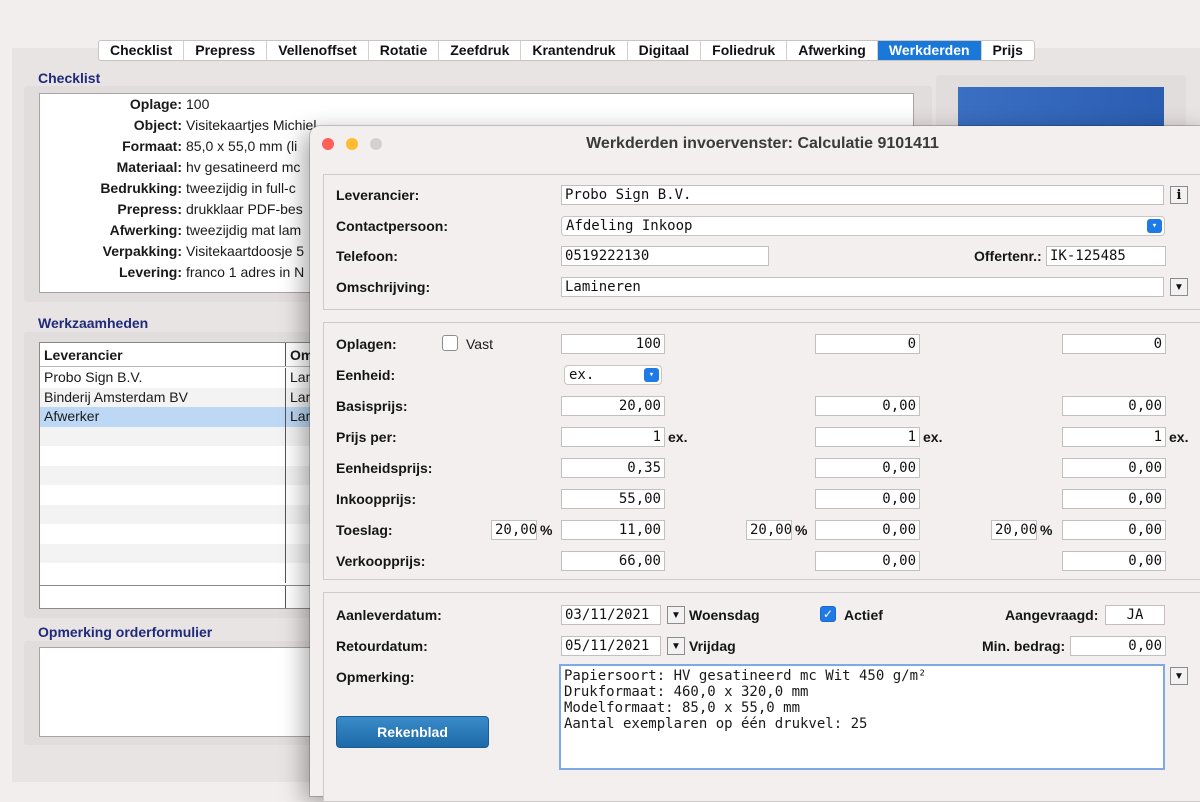 The width and height of the screenshot is (1200, 802). What do you see at coordinates (613, 468) in the screenshot?
I see `eenheidsprijs-field-1: 0,35` at bounding box center [613, 468].